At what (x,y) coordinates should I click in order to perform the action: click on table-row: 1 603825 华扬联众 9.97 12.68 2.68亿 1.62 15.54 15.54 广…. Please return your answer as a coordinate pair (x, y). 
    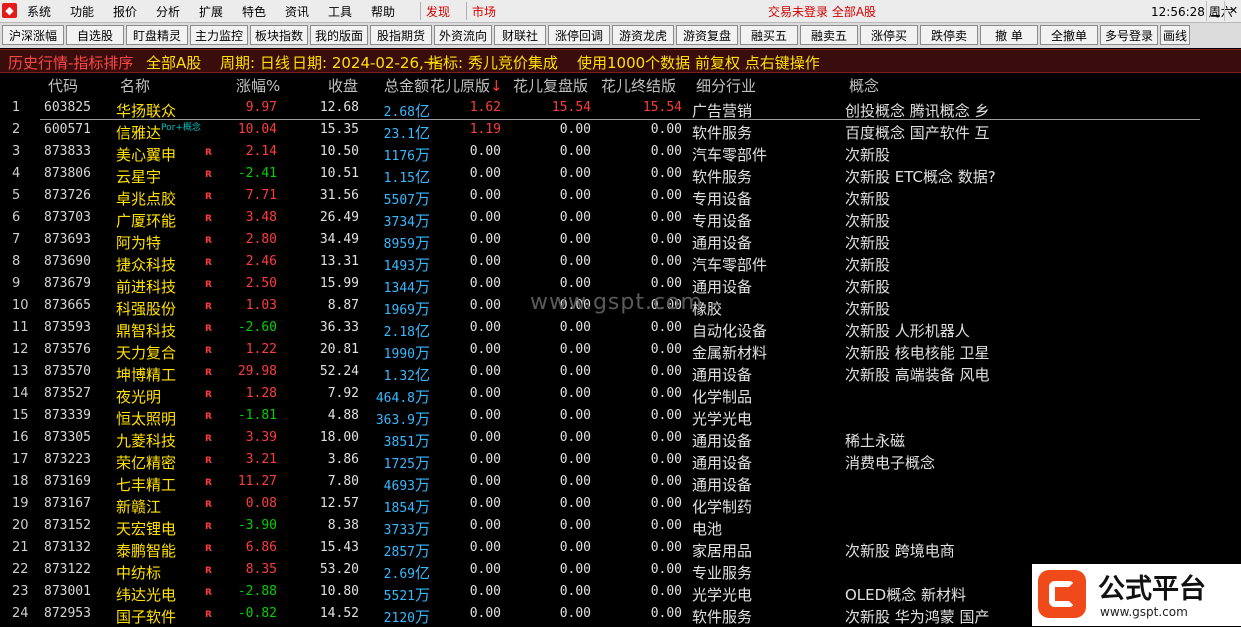
    Looking at the image, I should click on (620, 109).